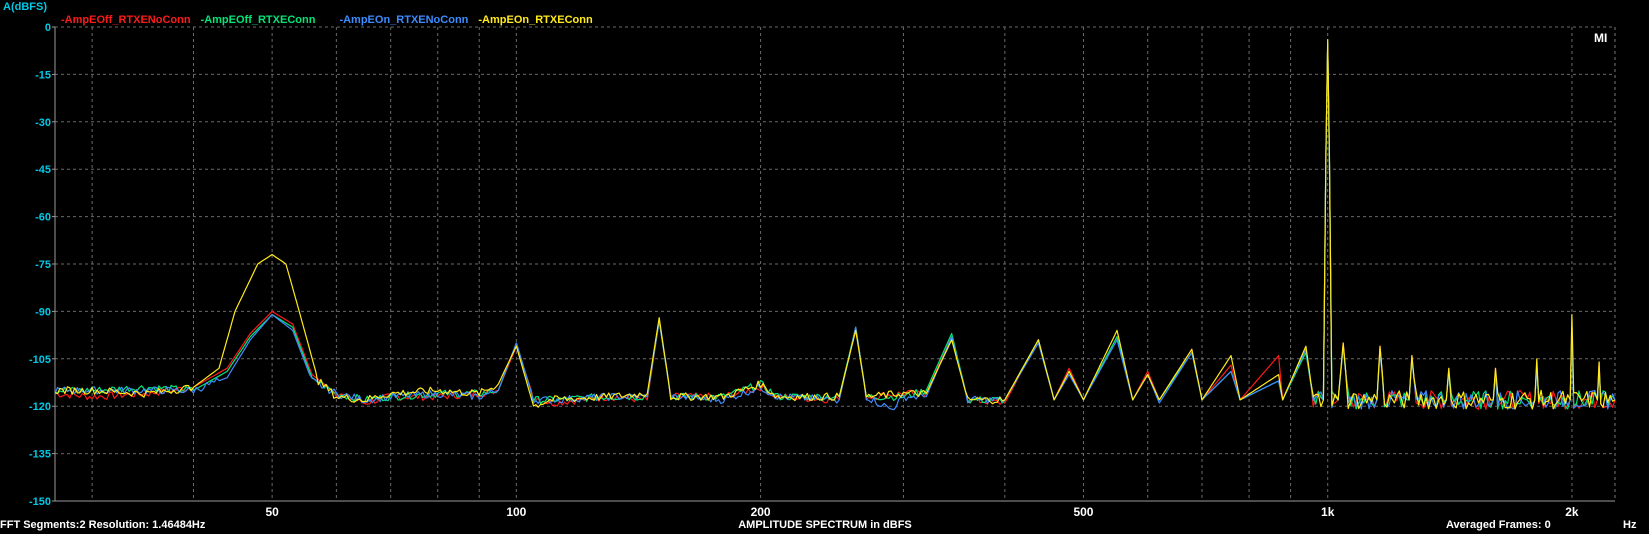  Describe the element at coordinates (43, 218) in the screenshot. I see `y-tick-label: -60` at that location.